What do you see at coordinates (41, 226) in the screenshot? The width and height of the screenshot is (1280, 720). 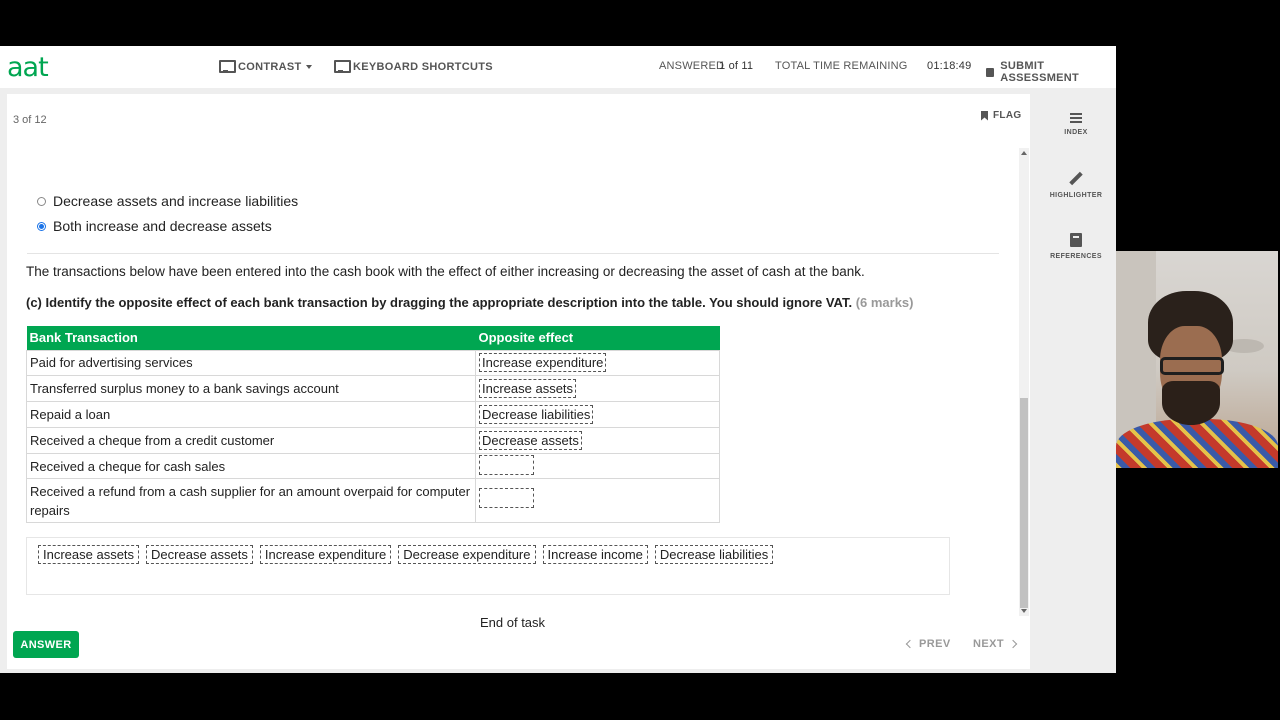 I see `radio-button-selected` at bounding box center [41, 226].